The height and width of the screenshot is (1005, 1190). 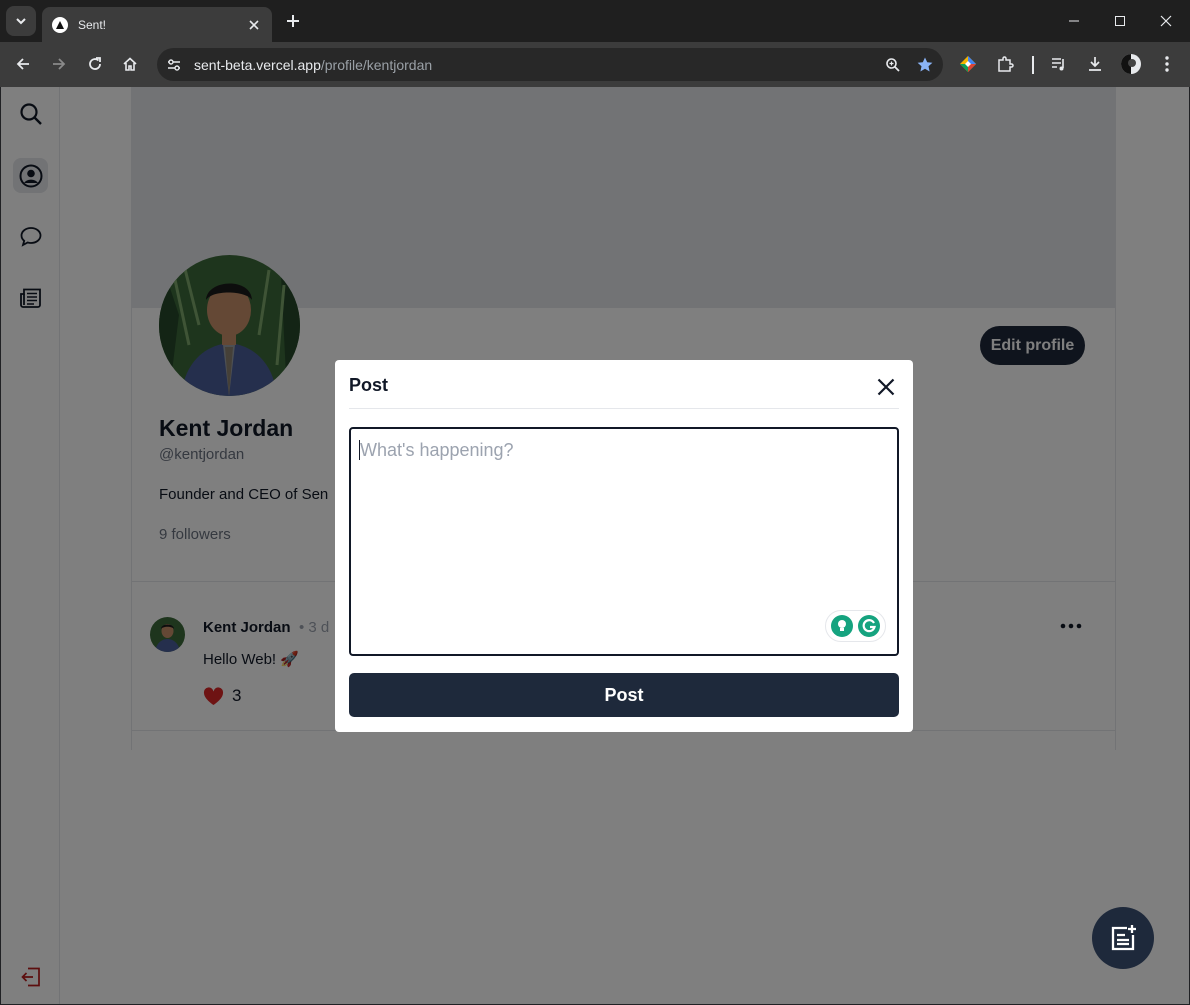 I want to click on playlist-icon, so click(x=1058, y=64).